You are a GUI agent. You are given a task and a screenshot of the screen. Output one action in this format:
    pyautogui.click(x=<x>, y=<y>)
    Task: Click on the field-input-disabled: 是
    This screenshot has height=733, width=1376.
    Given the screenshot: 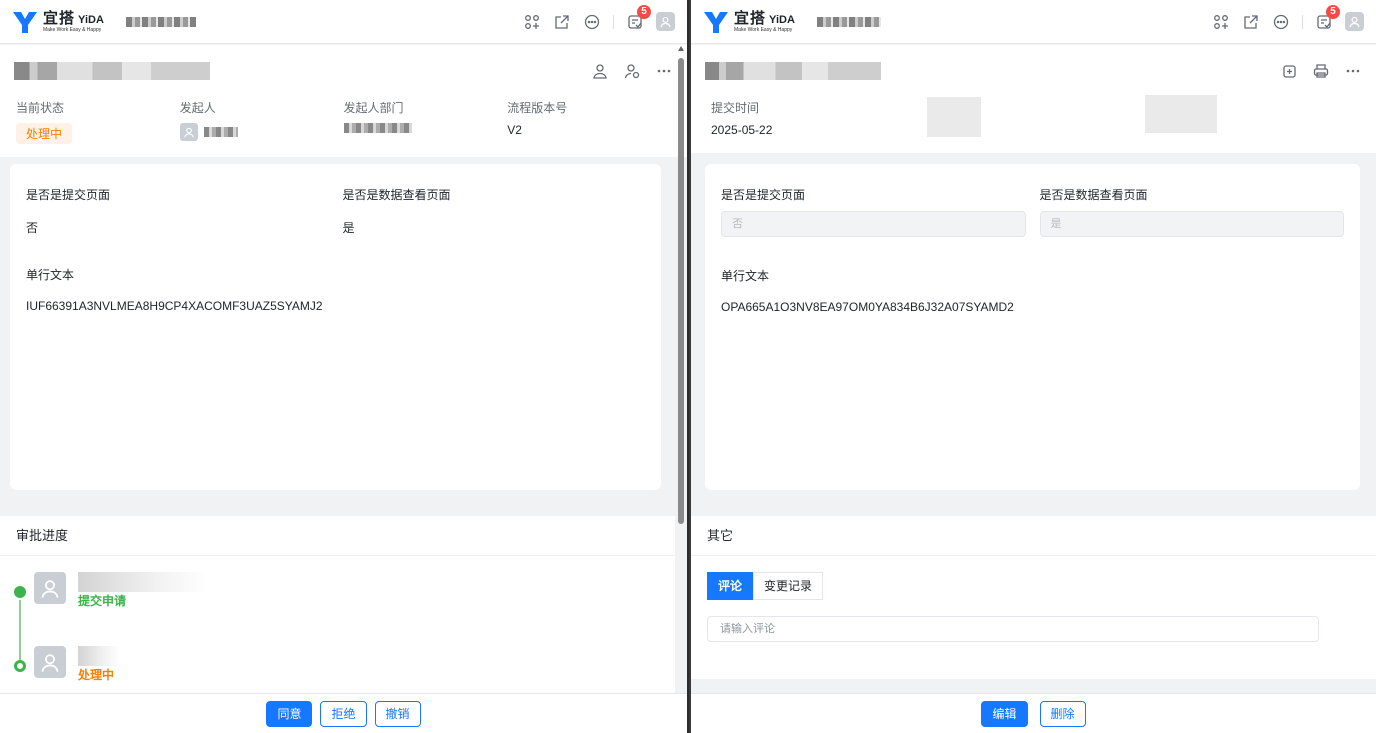 What is the action you would take?
    pyautogui.click(x=1191, y=224)
    